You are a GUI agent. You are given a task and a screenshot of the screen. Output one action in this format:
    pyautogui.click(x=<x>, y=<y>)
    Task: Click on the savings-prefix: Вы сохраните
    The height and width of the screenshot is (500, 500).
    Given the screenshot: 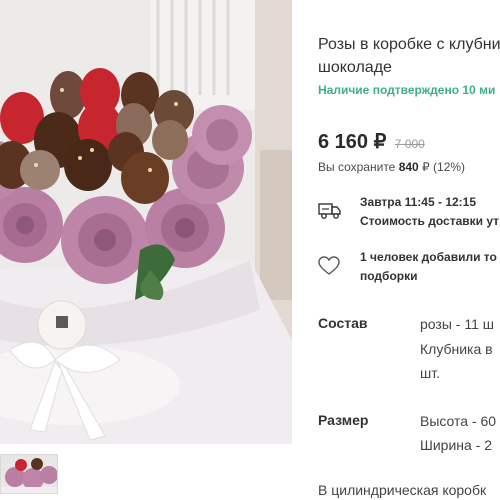 What is the action you would take?
    pyautogui.click(x=358, y=167)
    